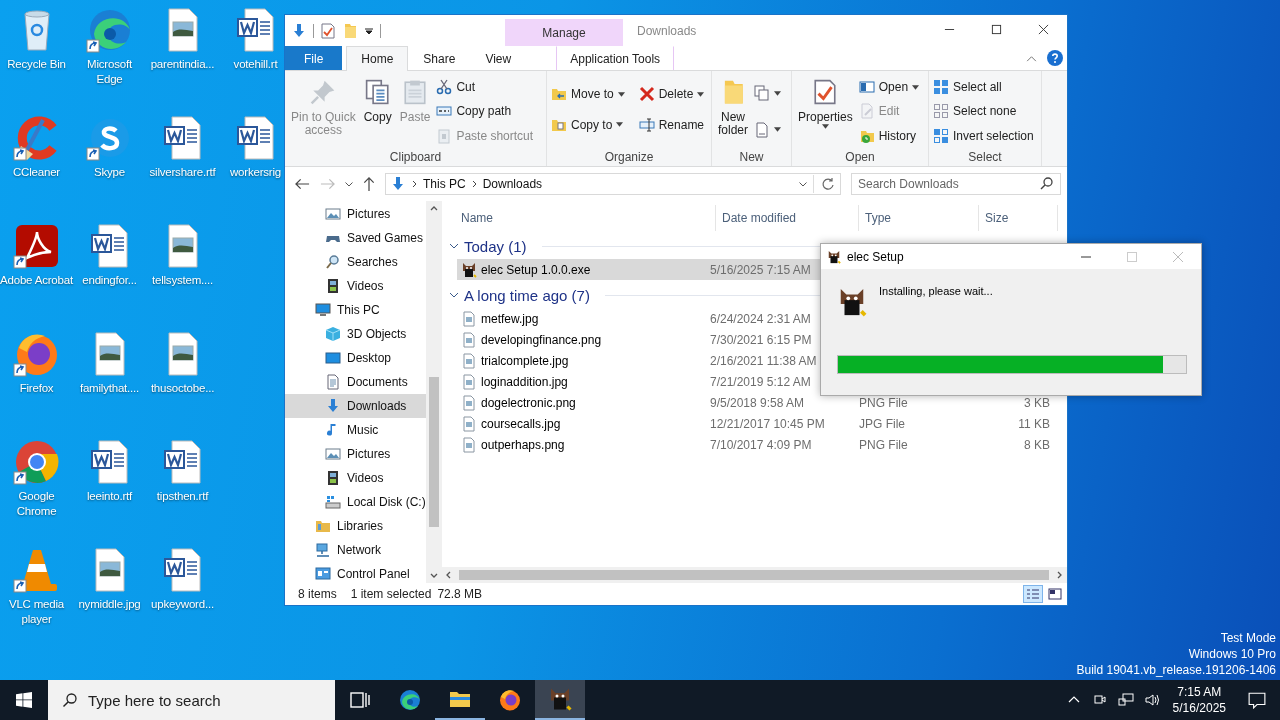  What do you see at coordinates (355, 550) in the screenshot?
I see `navigation-item: Network` at bounding box center [355, 550].